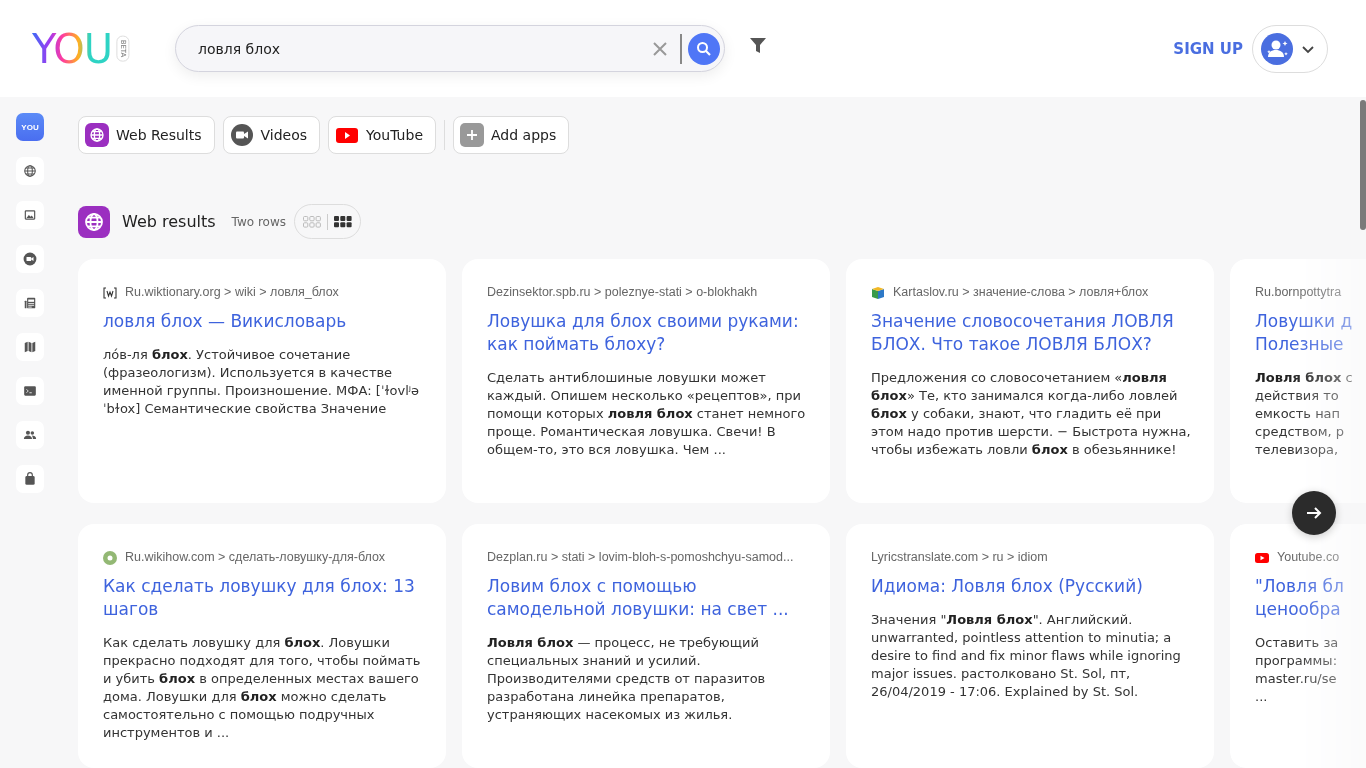  What do you see at coordinates (758, 45) in the screenshot?
I see `filter-icon` at bounding box center [758, 45].